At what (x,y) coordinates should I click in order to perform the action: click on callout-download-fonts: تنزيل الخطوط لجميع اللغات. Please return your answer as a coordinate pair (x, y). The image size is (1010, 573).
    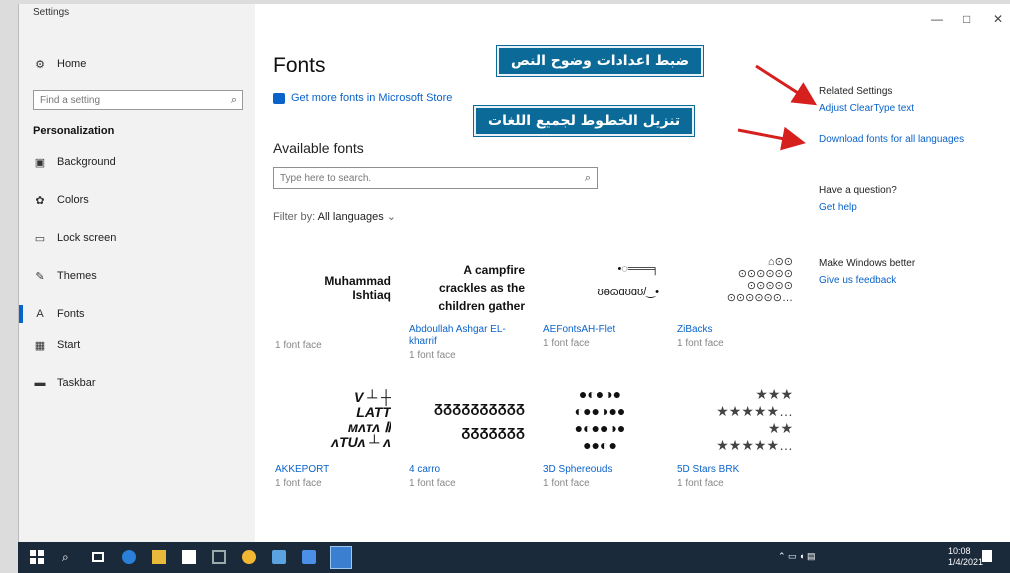
    Looking at the image, I should click on (584, 121).